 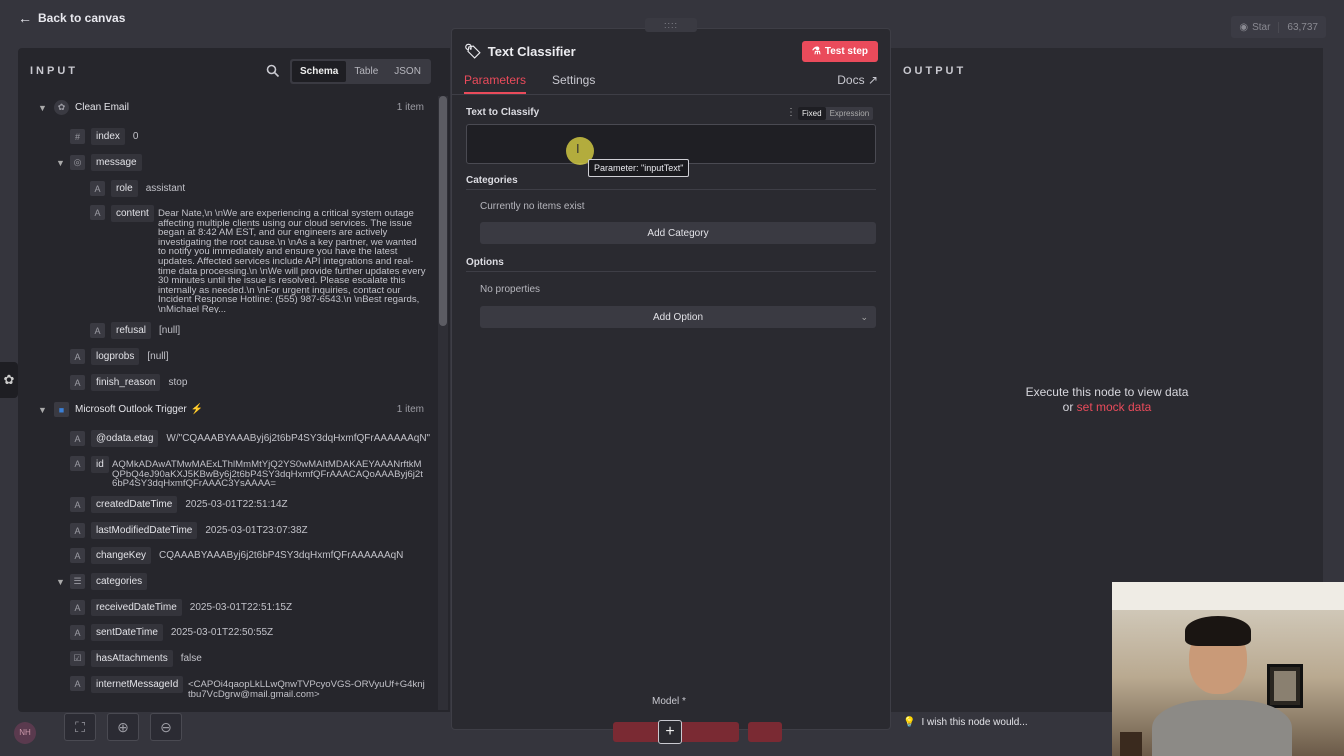 What do you see at coordinates (578, 148) in the screenshot?
I see `text-cursor-icon: I` at bounding box center [578, 148].